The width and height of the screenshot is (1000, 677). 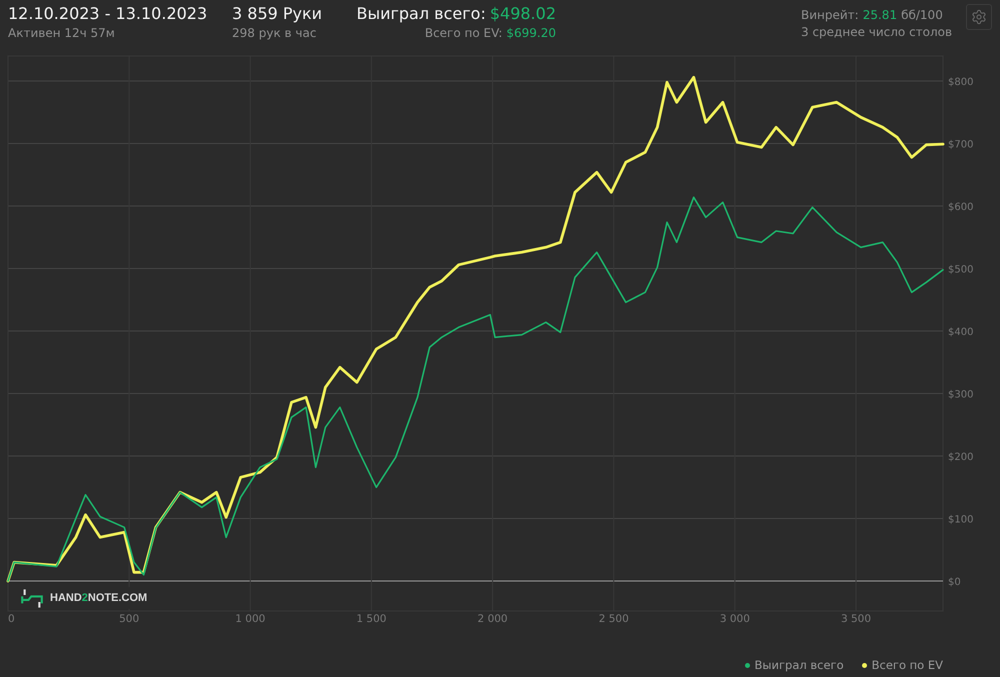 What do you see at coordinates (880, 15) in the screenshot?
I see `winrate-value: 25.81` at bounding box center [880, 15].